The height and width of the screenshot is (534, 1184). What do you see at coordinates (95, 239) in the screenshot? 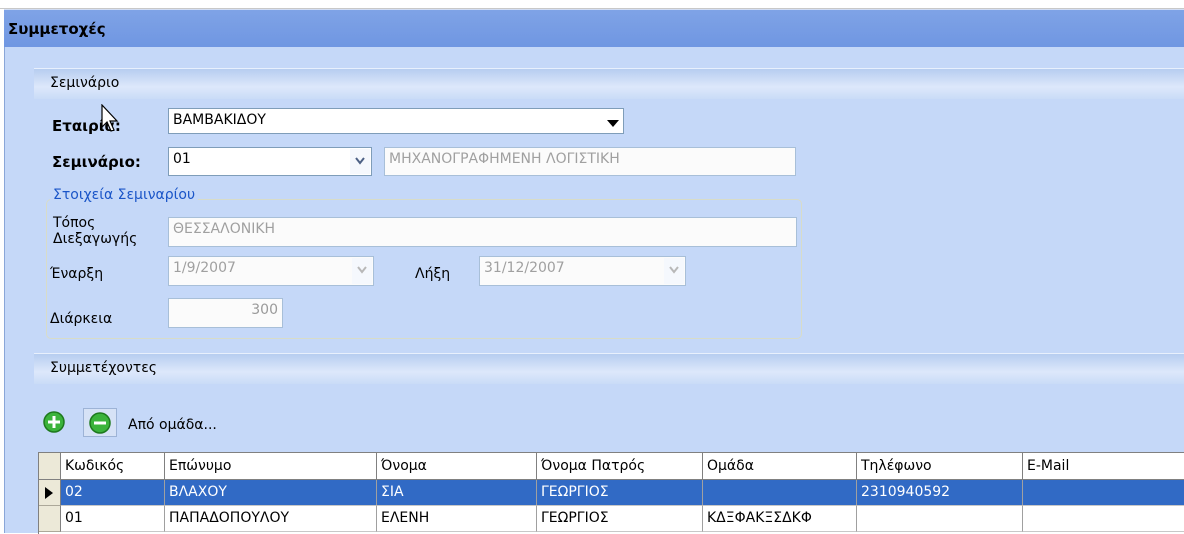
I see `place-label-line2: Διεξαγωγής` at bounding box center [95, 239].